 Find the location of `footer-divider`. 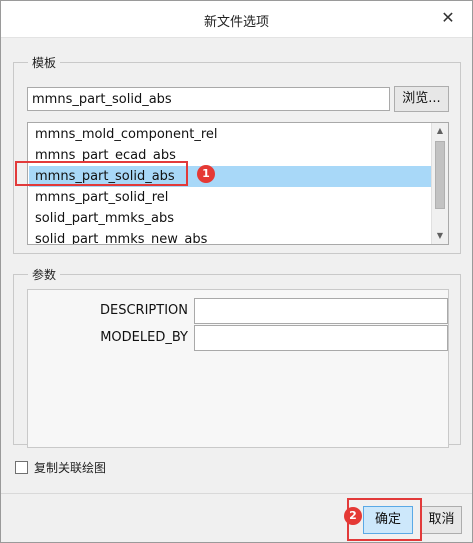

footer-divider is located at coordinates (236, 493).